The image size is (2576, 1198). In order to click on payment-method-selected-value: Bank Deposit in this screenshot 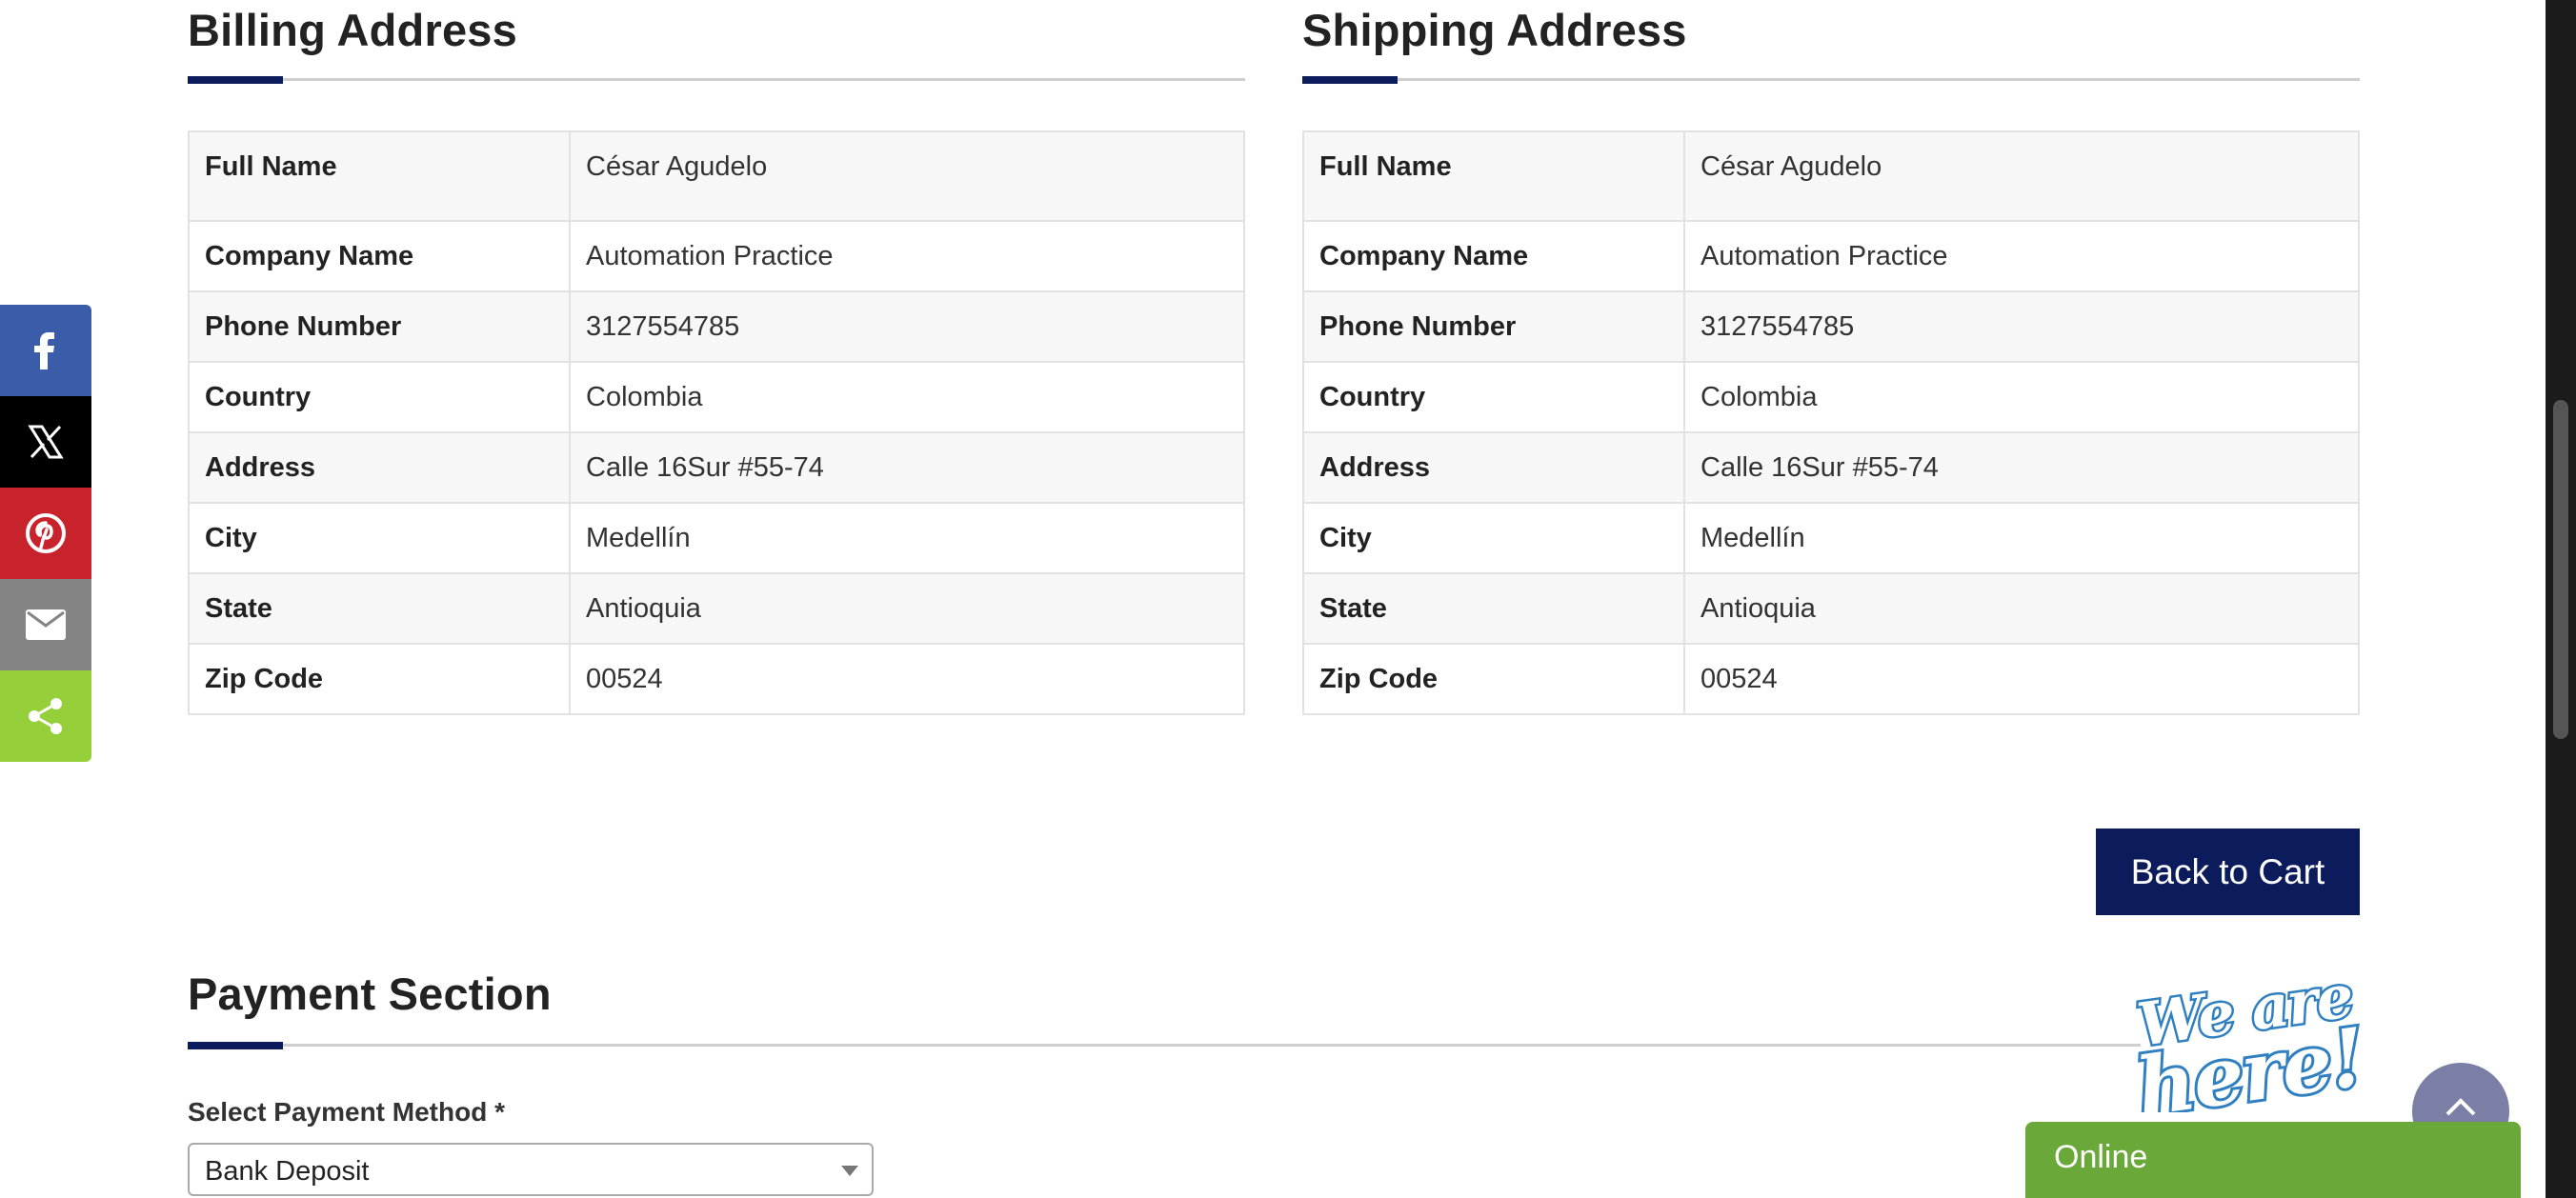, I will do `click(288, 1171)`.